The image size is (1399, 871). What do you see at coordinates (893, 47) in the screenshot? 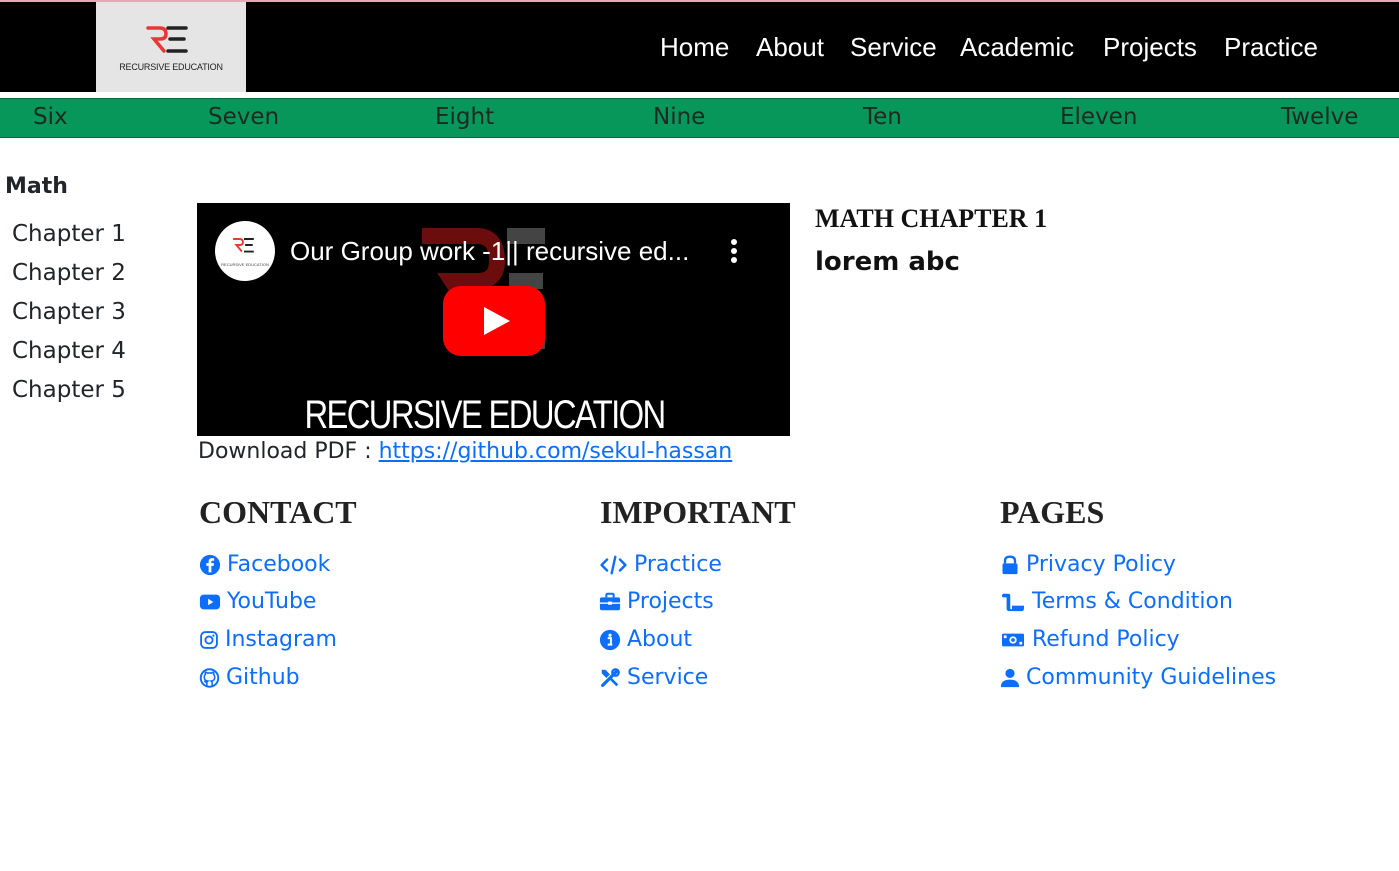
I see `nav-service: Service` at bounding box center [893, 47].